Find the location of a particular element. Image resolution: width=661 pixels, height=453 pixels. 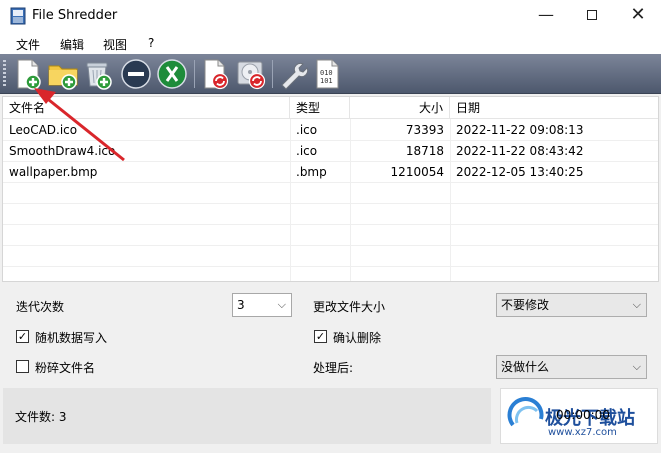

confirm-delete-checkbox: ✓ is located at coordinates (320, 336).